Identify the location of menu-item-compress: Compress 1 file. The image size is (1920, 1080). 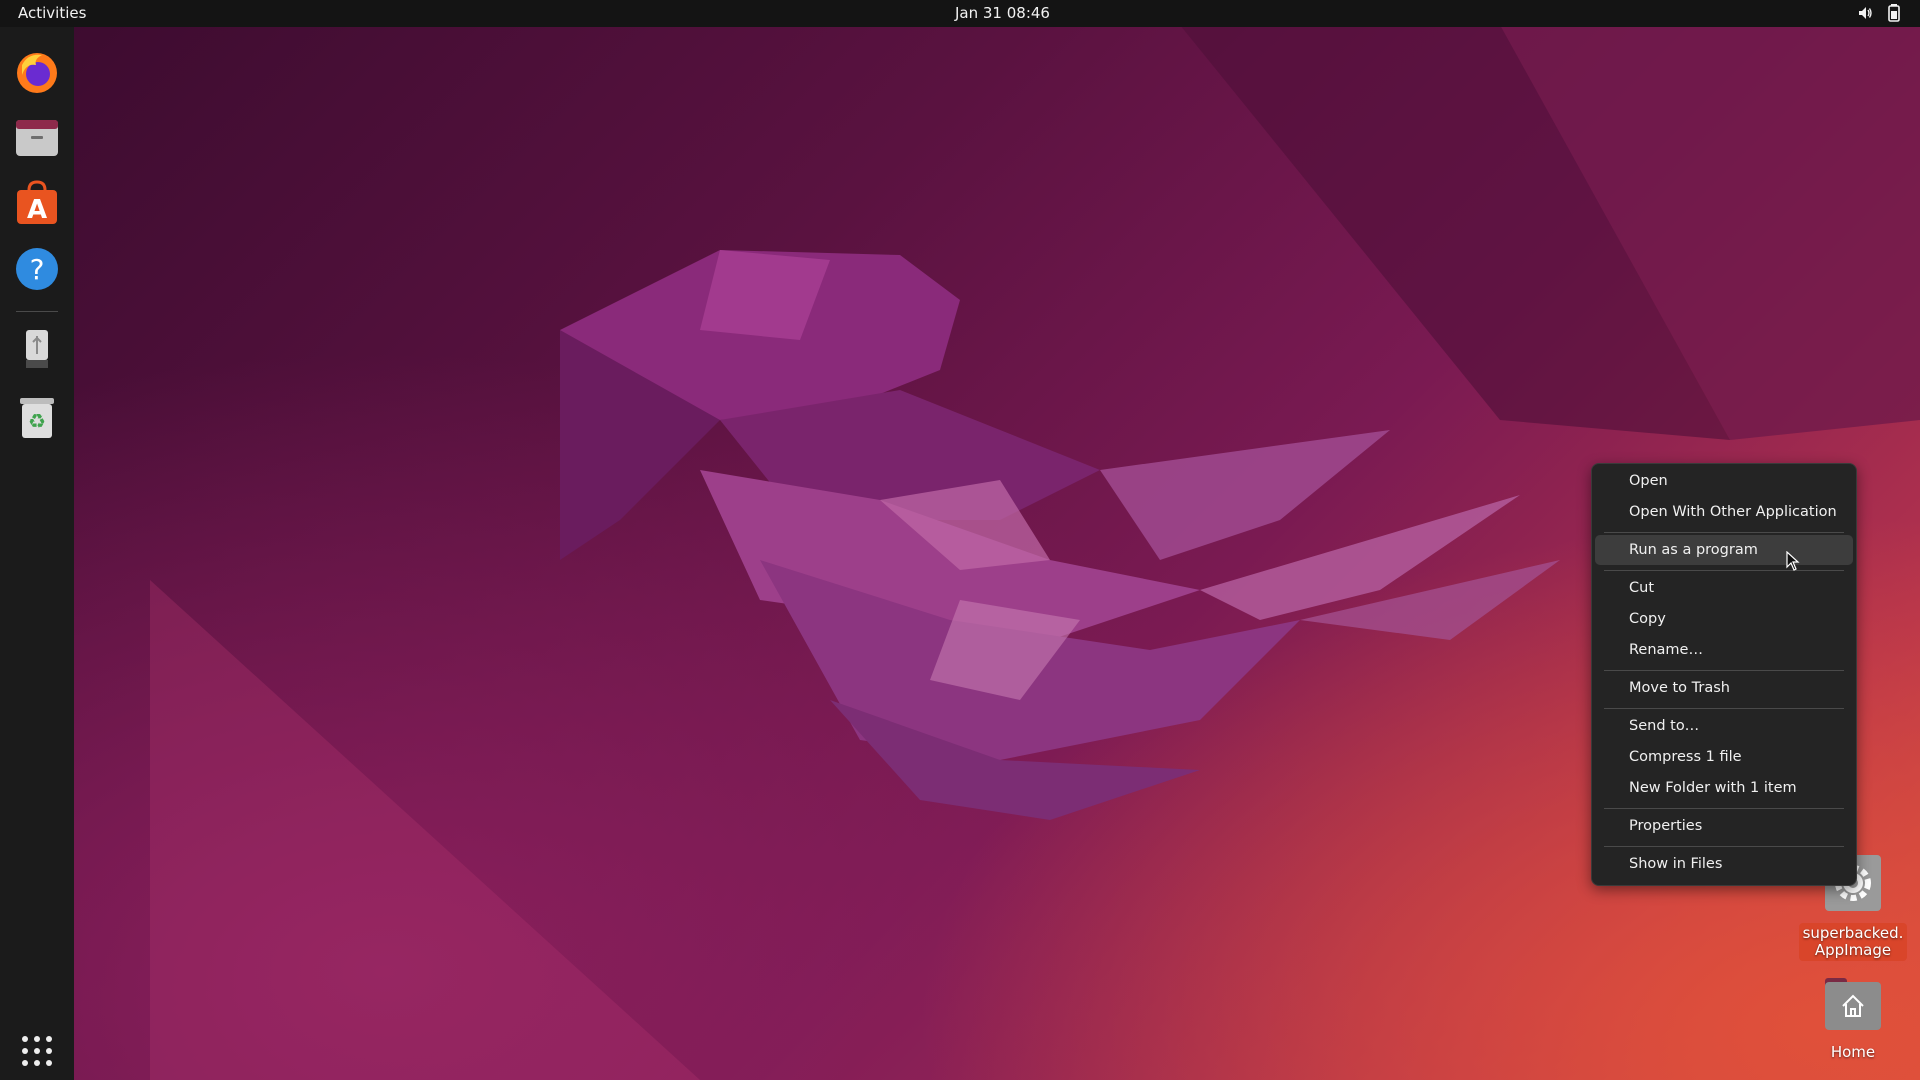
(1724, 757).